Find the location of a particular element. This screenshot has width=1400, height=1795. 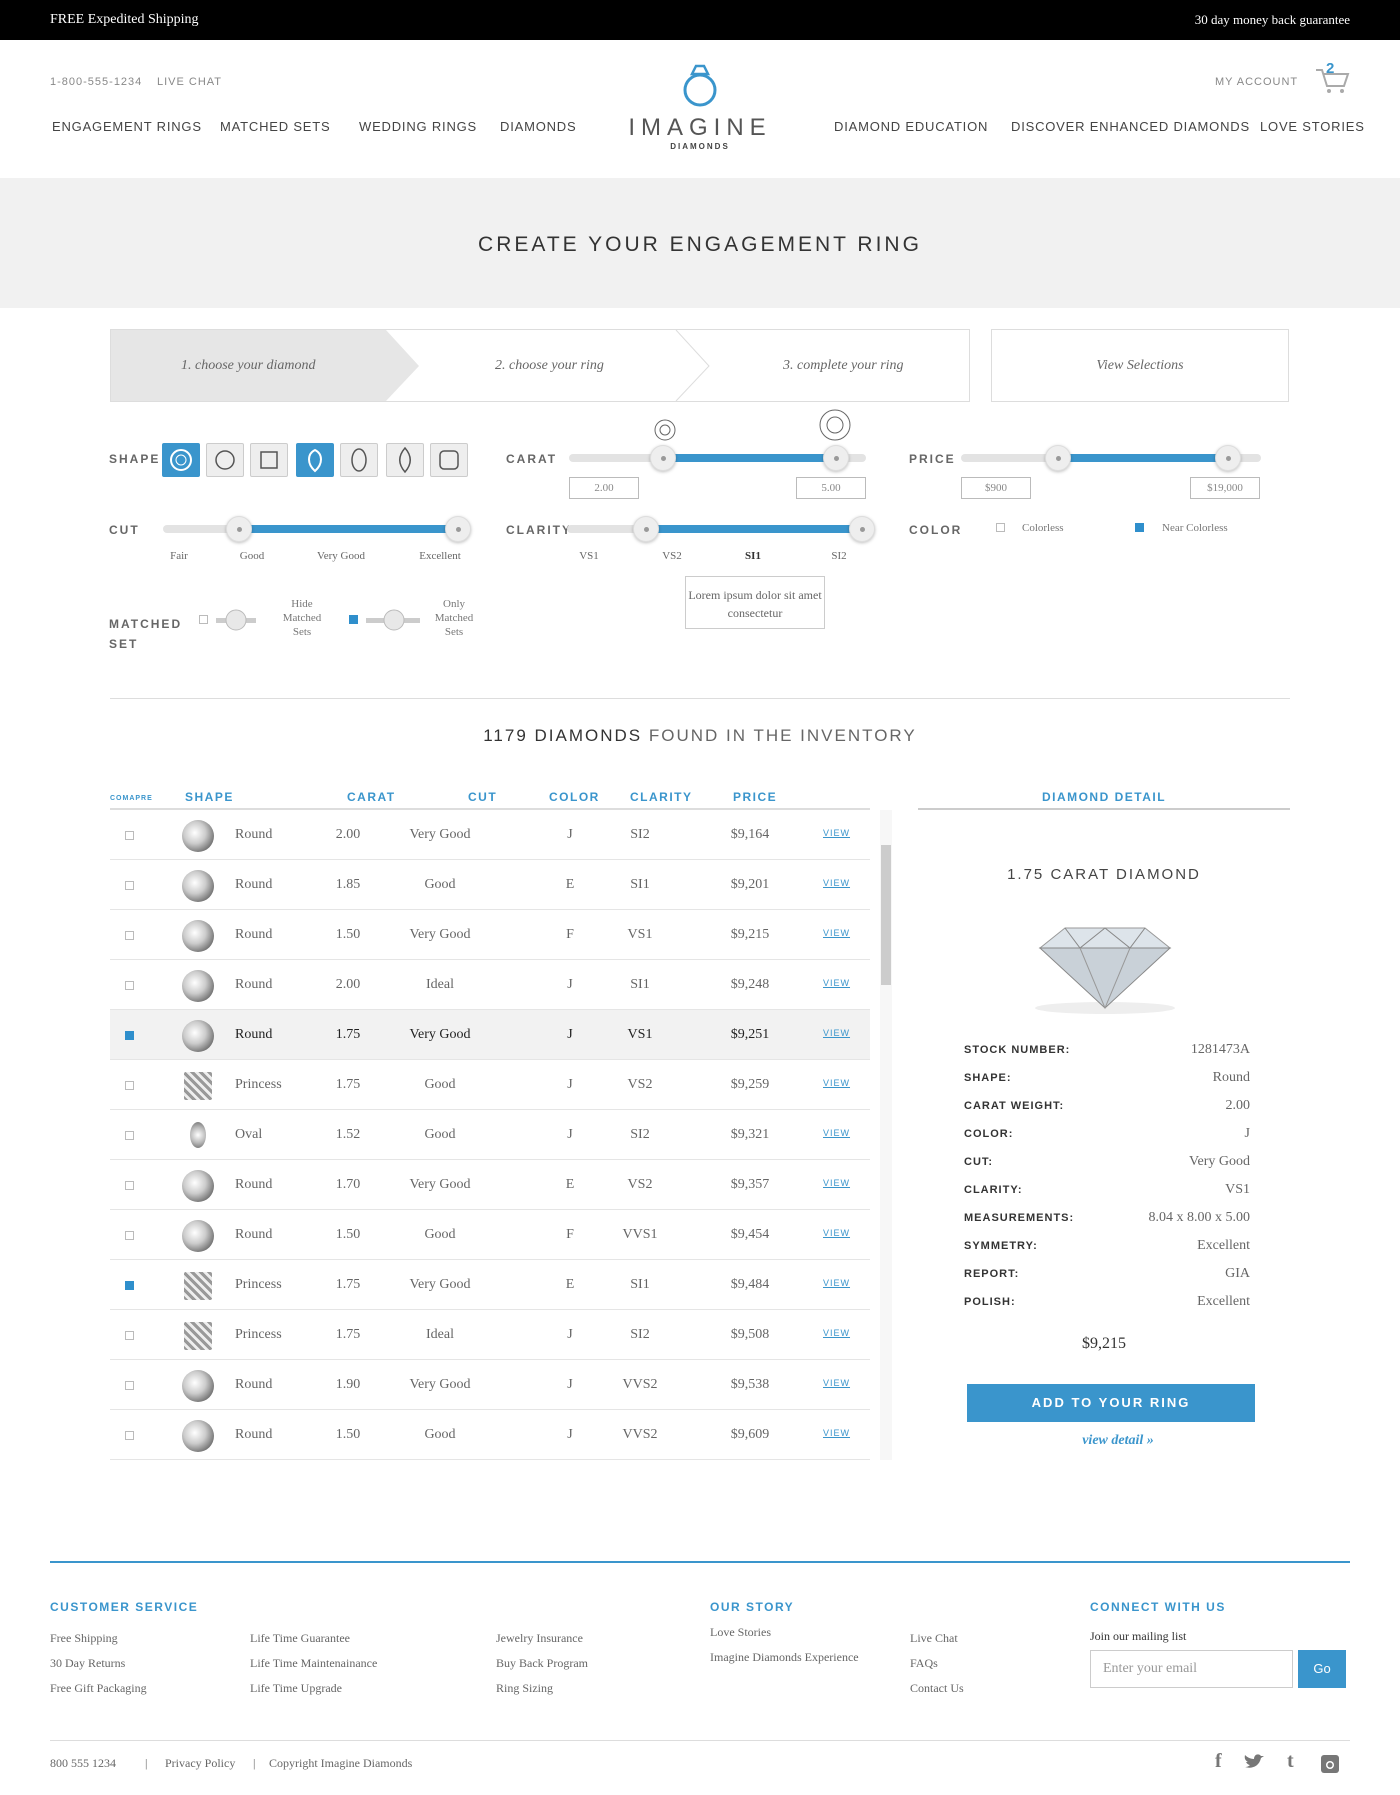

table-row: Round 1.50 Good J VVS2 $9,609 VIEW is located at coordinates (490, 1435).